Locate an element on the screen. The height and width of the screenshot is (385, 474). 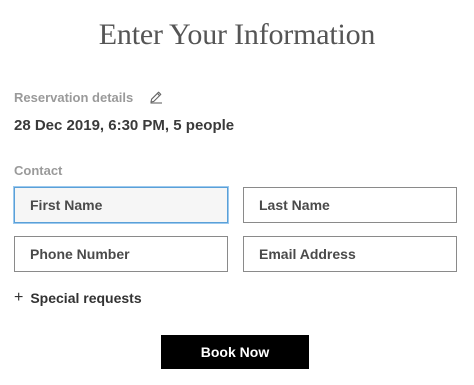
reservation-summary: 28 Dec 2019, 6:30 PM, 5 people is located at coordinates (124, 125).